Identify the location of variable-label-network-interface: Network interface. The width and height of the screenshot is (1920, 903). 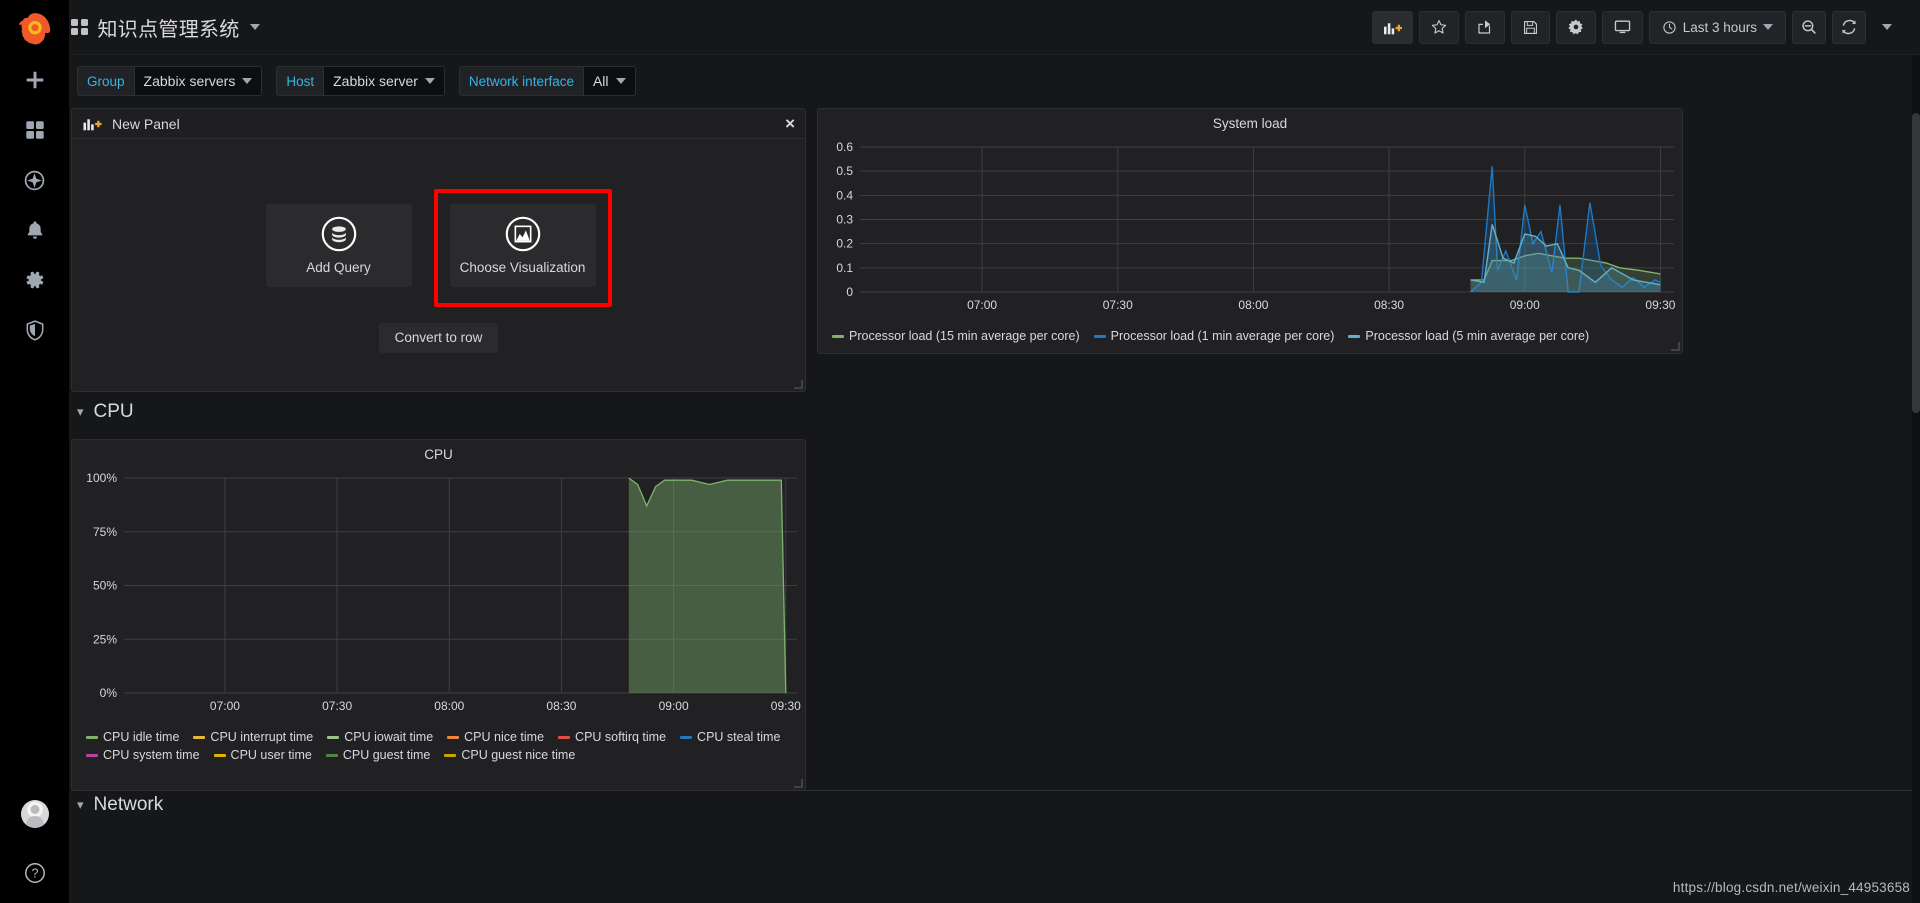
(520, 81).